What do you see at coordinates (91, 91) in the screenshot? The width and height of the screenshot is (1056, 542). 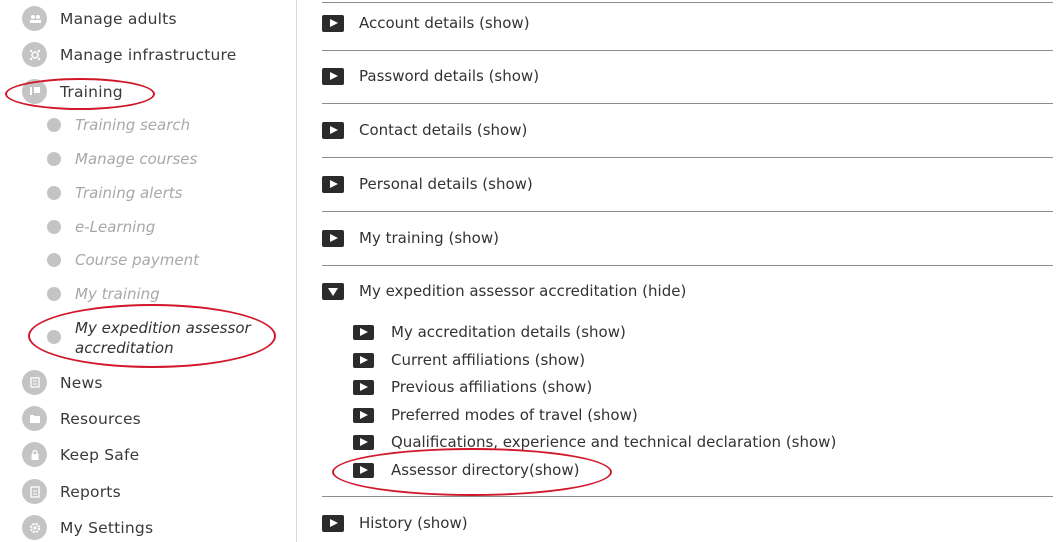 I see `nav-label: Training` at bounding box center [91, 91].